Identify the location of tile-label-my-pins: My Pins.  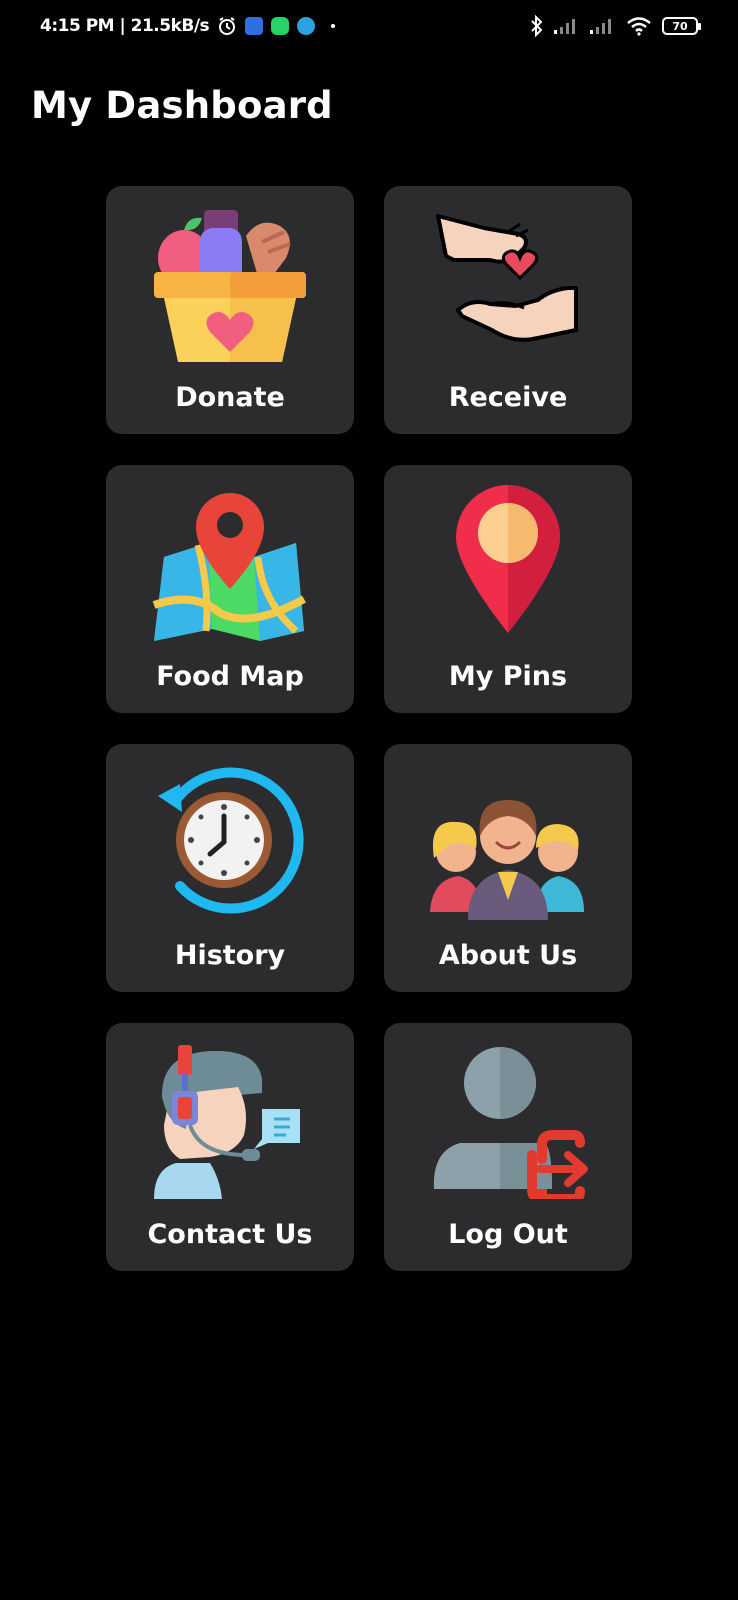
(508, 676).